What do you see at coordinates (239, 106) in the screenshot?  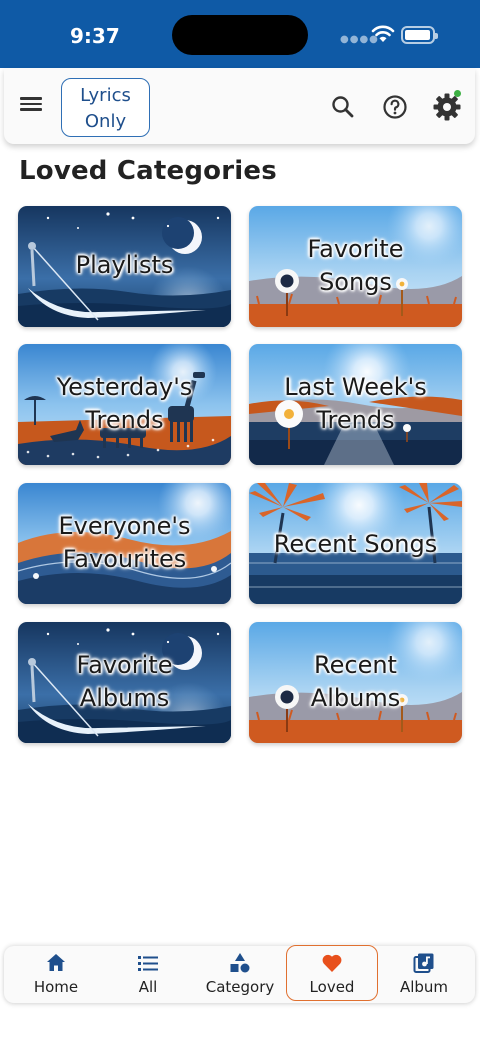 I see `top-toolbar: Lyrics Only` at bounding box center [239, 106].